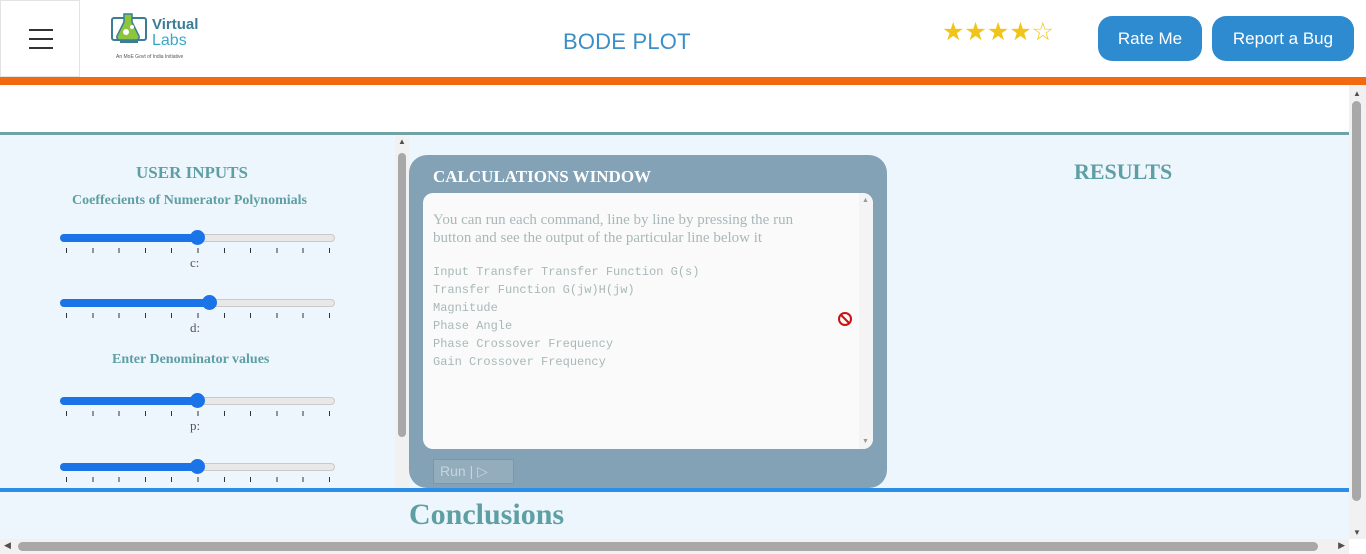 Image resolution: width=1366 pixels, height=554 pixels. What do you see at coordinates (1123, 171) in the screenshot?
I see `results-title: RESULTS` at bounding box center [1123, 171].